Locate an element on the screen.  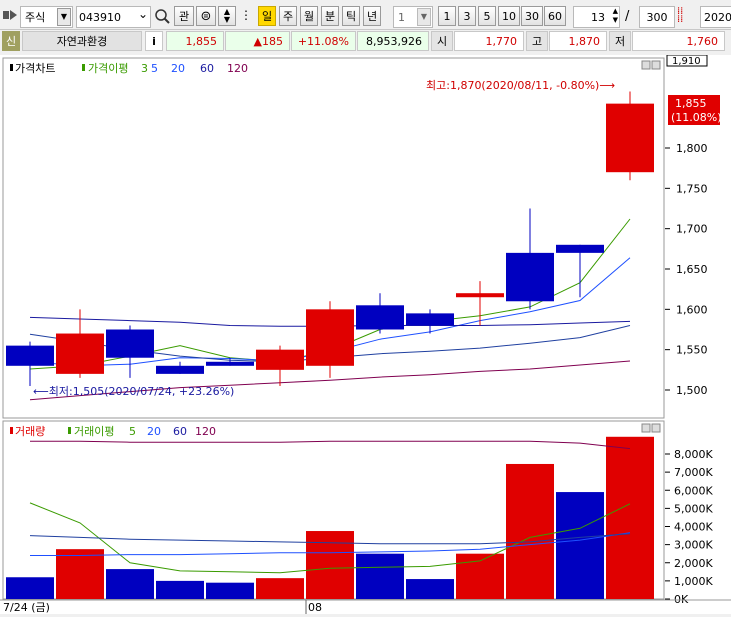
open-label-text: 시 is located at coordinates (442, 41).